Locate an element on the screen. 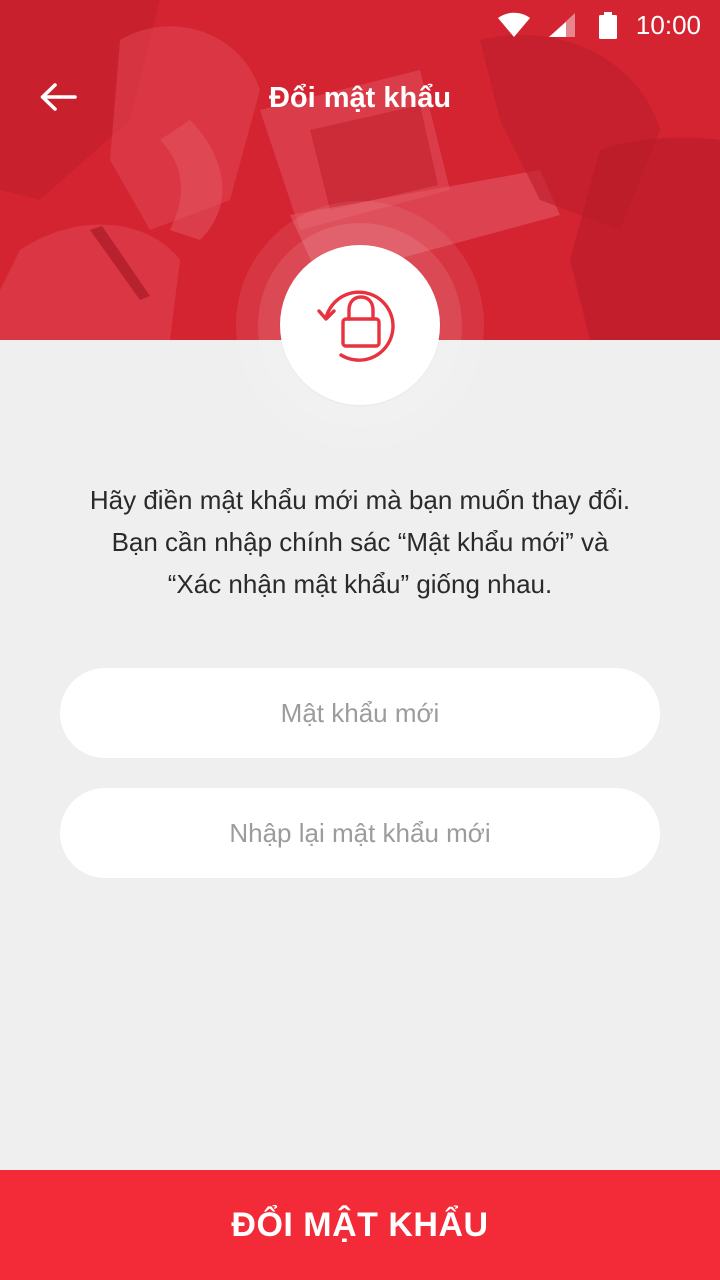  arrow-left-icon is located at coordinates (58, 97).